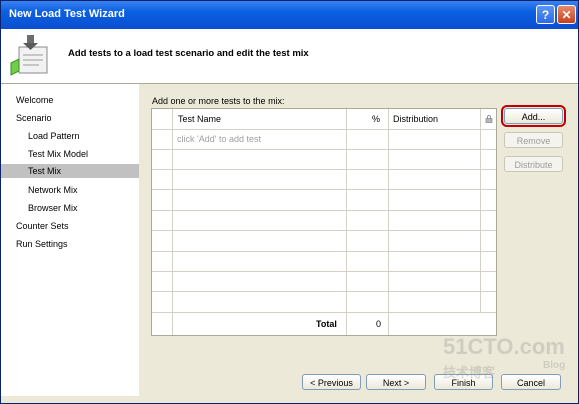 Image resolution: width=579 pixels, height=404 pixels. What do you see at coordinates (67, 14) in the screenshot?
I see `window-title: New Load Test Wizard` at bounding box center [67, 14].